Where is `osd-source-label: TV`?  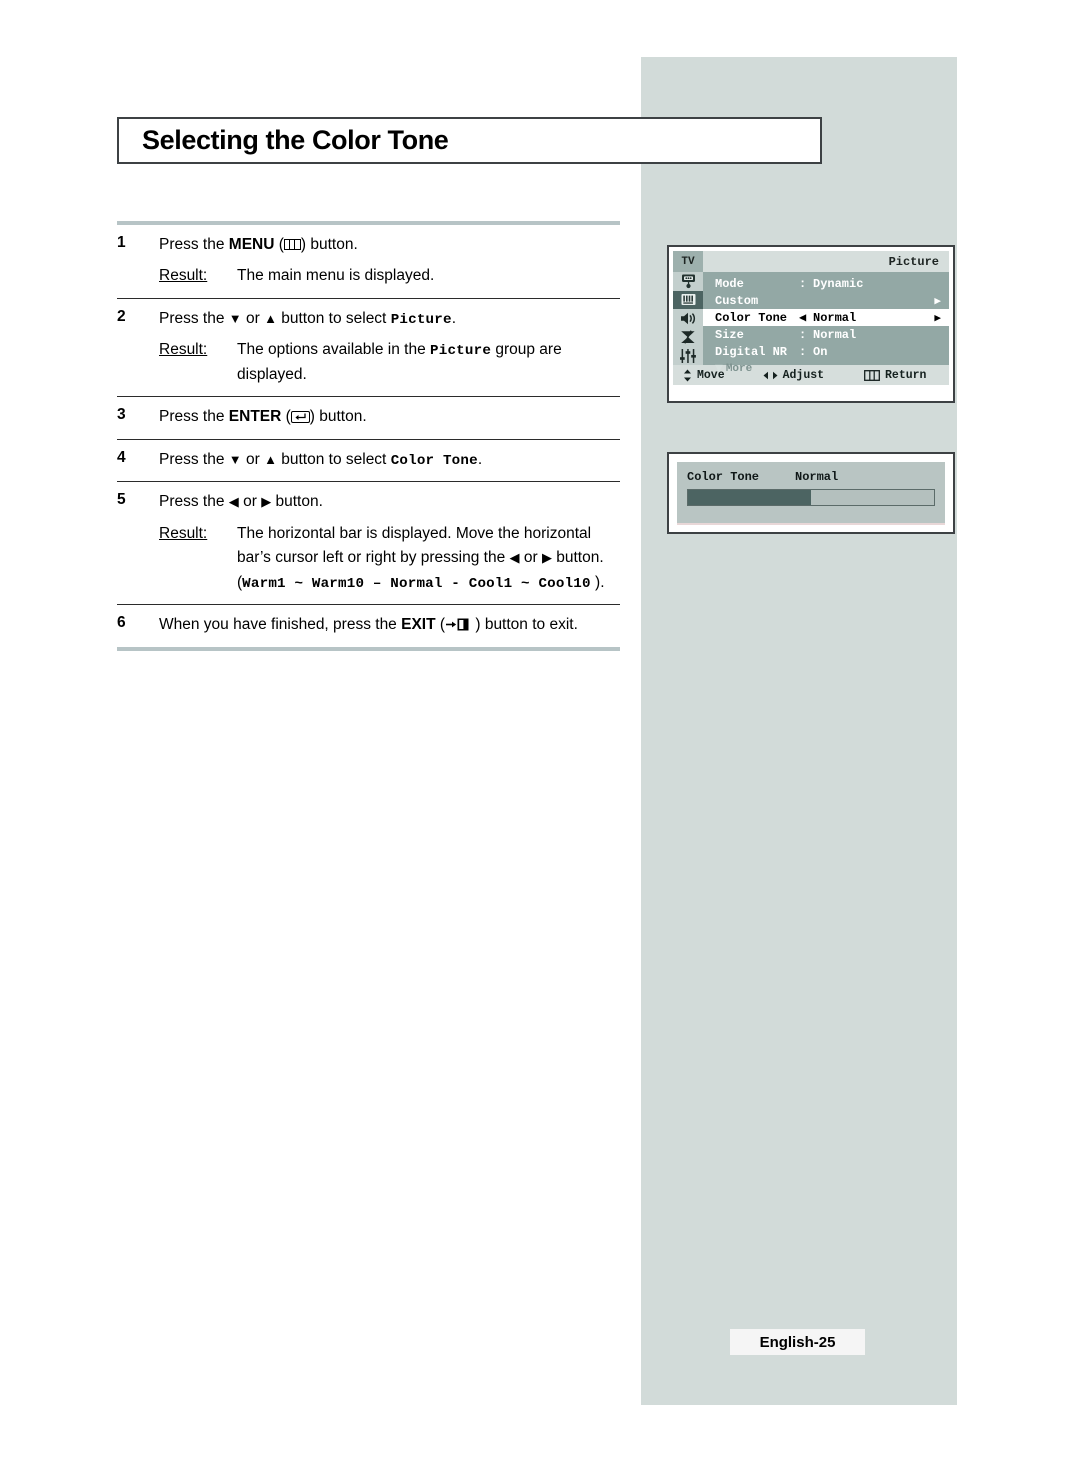 osd-source-label: TV is located at coordinates (688, 261).